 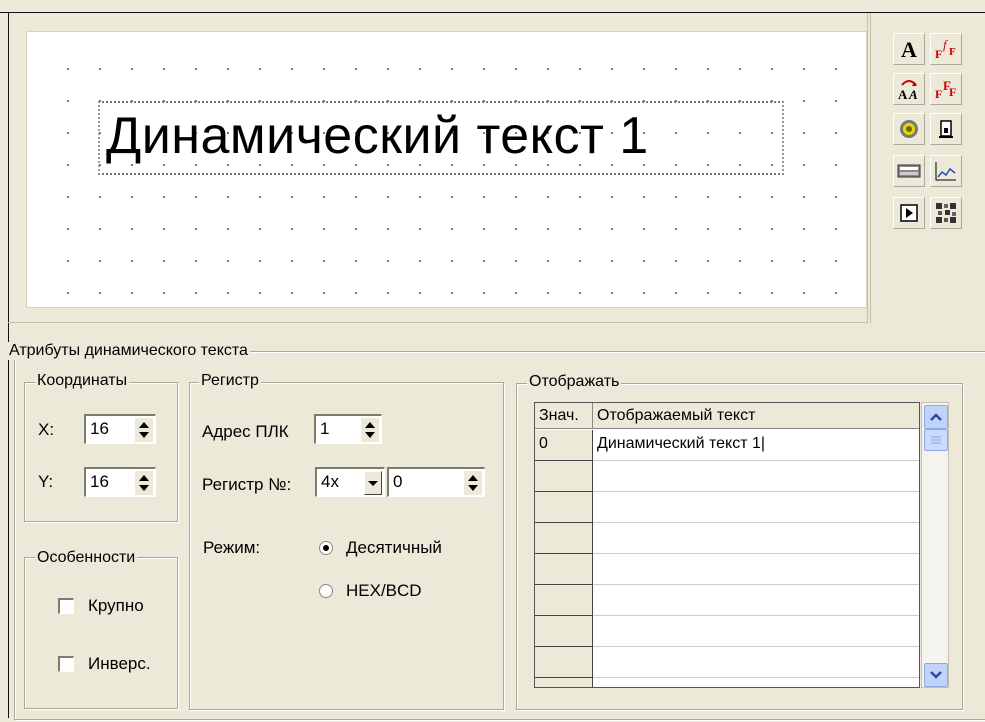 What do you see at coordinates (756, 445) in the screenshot?
I see `table-row-text: Динамический текст 1|` at bounding box center [756, 445].